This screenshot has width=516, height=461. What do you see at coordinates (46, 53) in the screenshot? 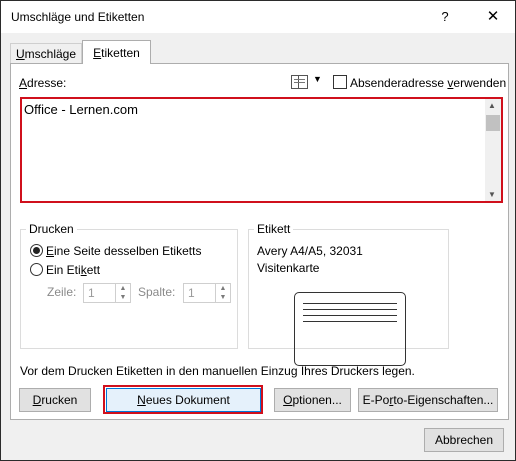
I see `tab-umschlaege: Umschläge` at bounding box center [46, 53].